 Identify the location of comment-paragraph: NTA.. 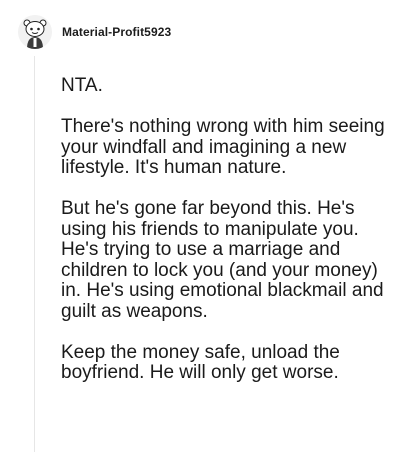
(82, 85).